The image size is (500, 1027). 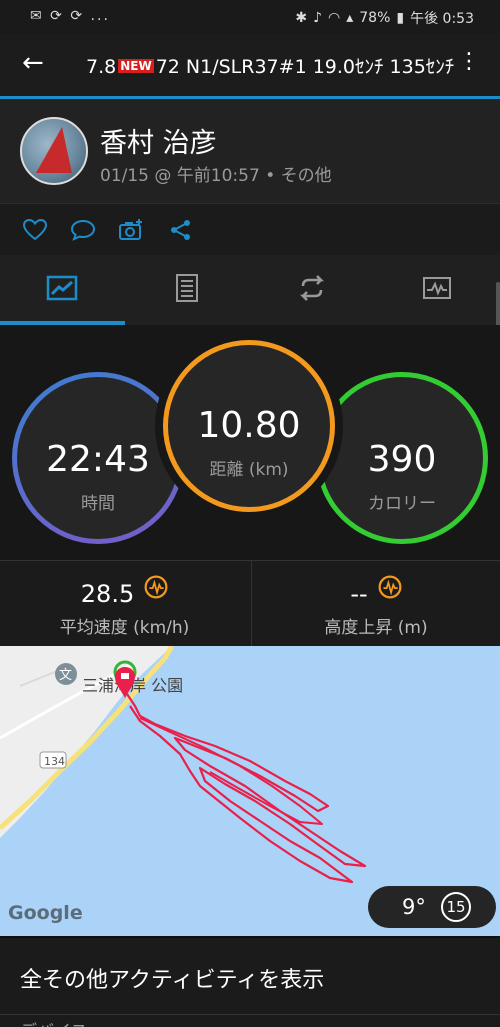 I want to click on status-bar: ✉ ⟳ ⟳ ... ✱ ♪ ◠ ▴ 78% ▮ 午後 0:53, so click(x=250, y=17).